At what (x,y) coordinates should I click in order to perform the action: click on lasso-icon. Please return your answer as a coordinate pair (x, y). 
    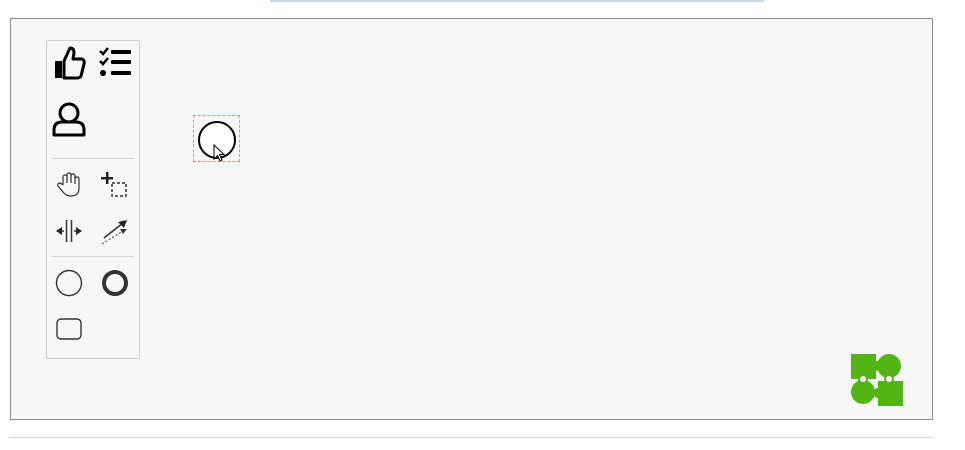
    Looking at the image, I should click on (114, 184).